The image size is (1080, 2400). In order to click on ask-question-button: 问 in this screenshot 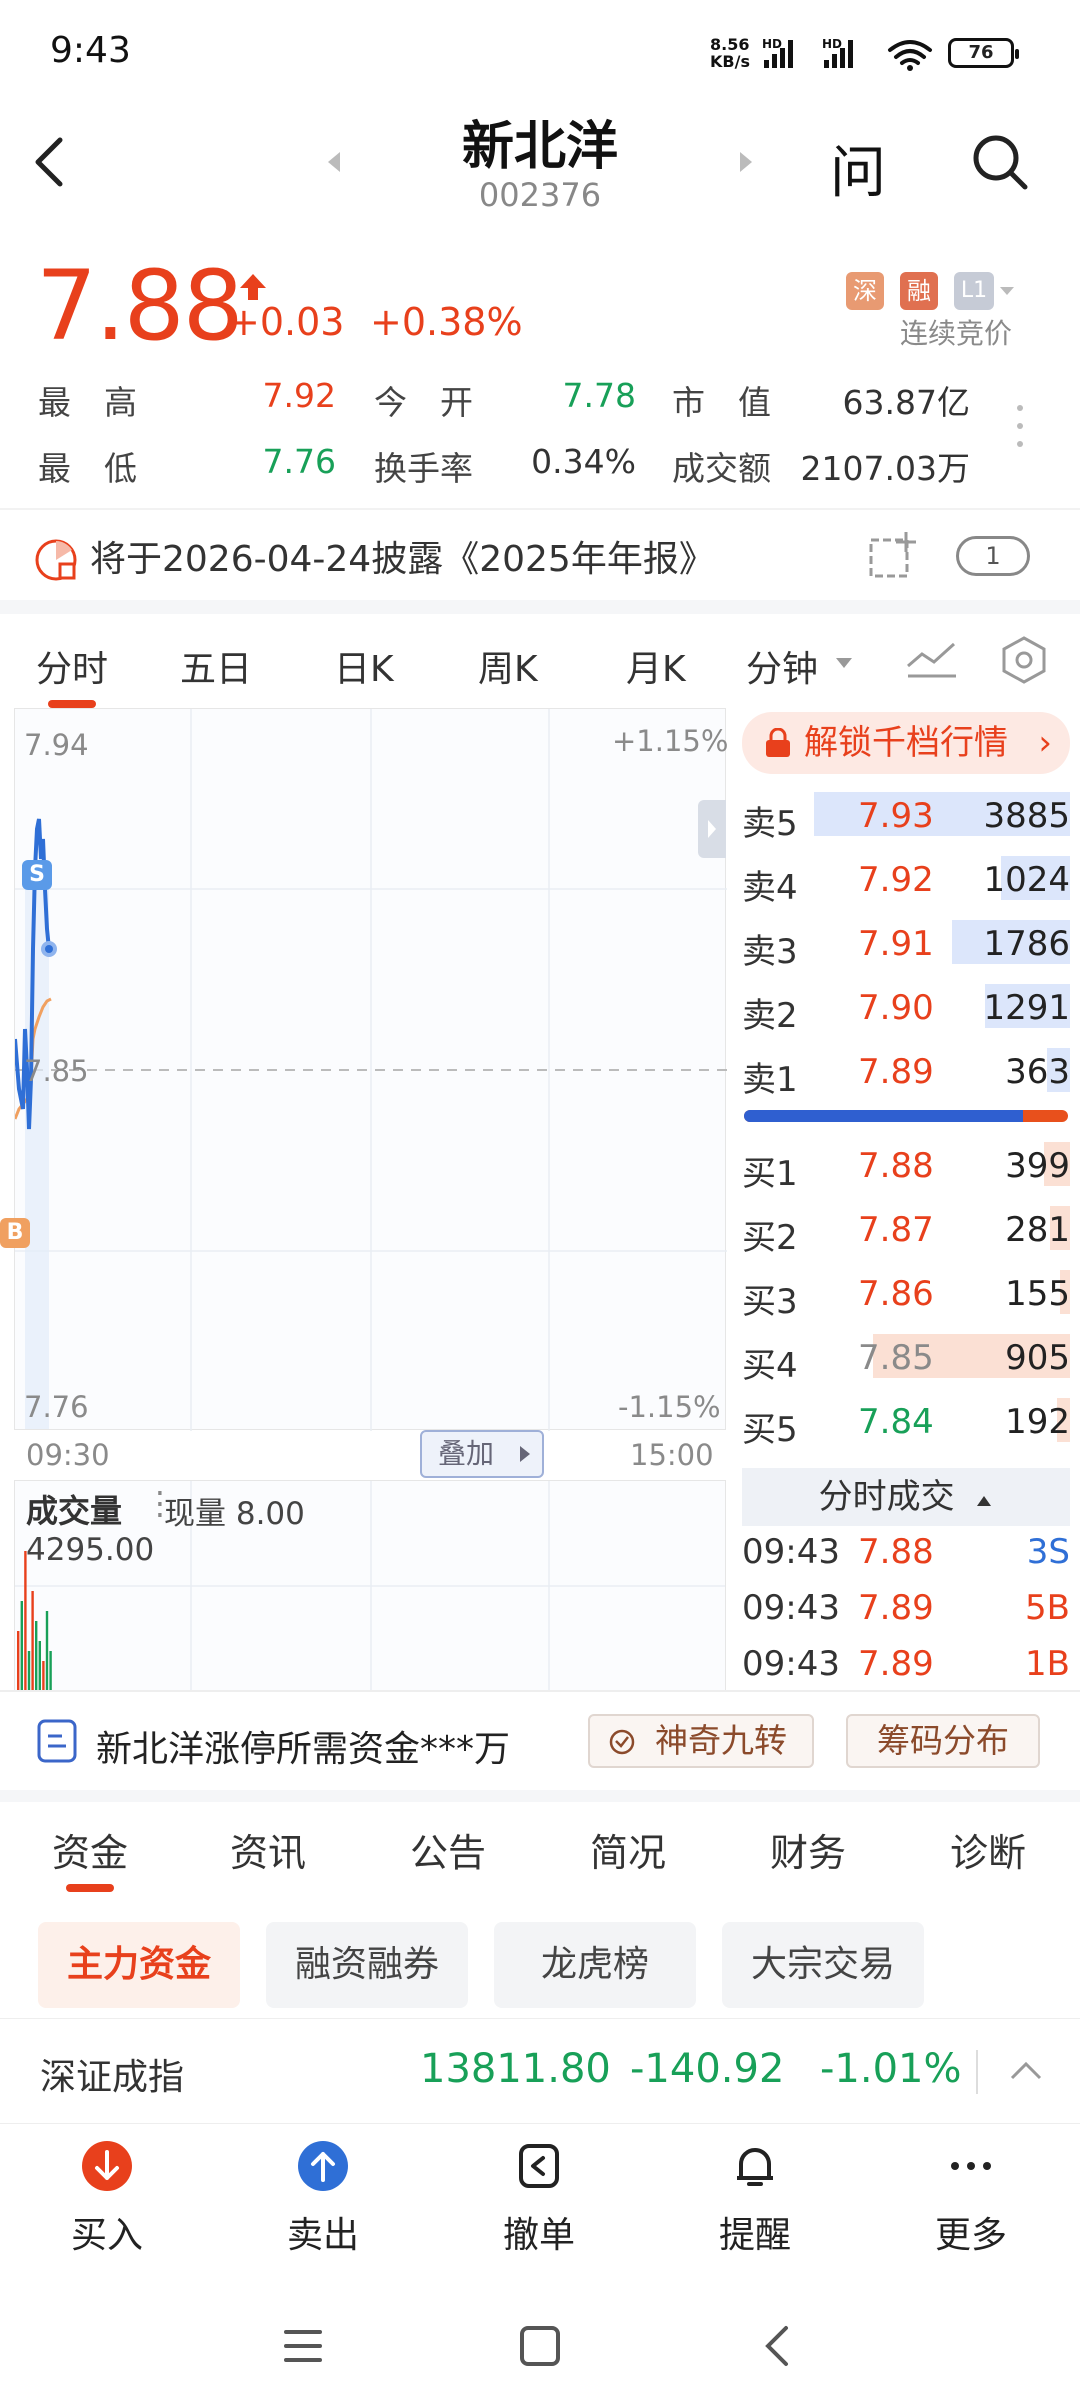, I will do `click(858, 168)`.